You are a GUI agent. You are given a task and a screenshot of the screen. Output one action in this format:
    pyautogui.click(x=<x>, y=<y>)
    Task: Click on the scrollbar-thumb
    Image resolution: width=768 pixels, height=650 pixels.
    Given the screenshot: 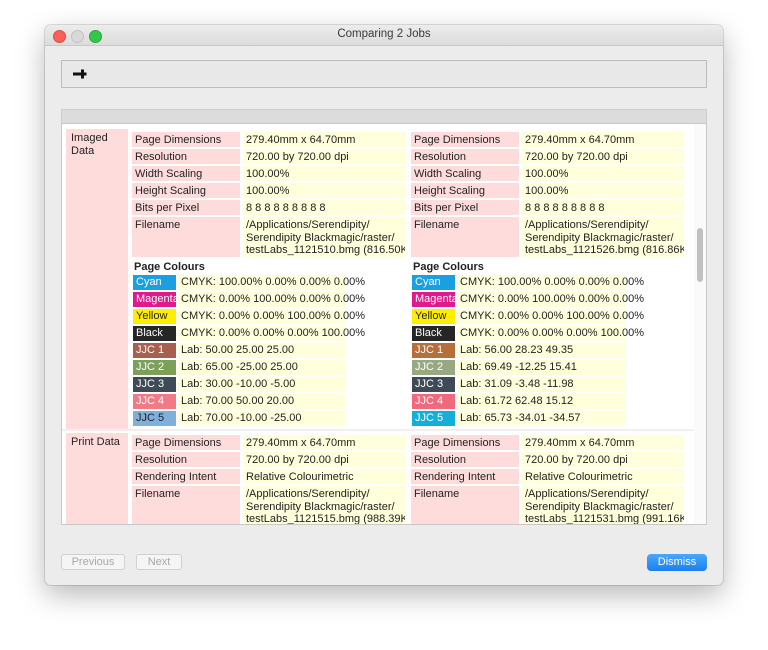 What is the action you would take?
    pyautogui.click(x=700, y=255)
    